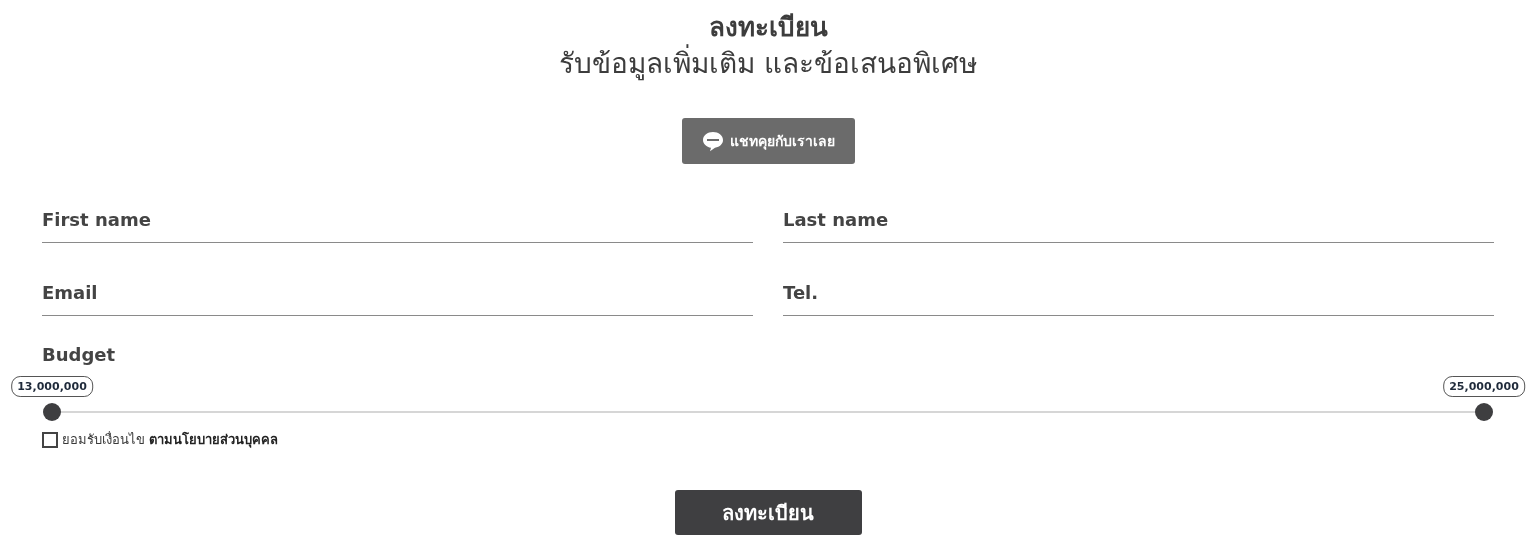  What do you see at coordinates (1138, 219) in the screenshot?
I see `text-field: Last name` at bounding box center [1138, 219].